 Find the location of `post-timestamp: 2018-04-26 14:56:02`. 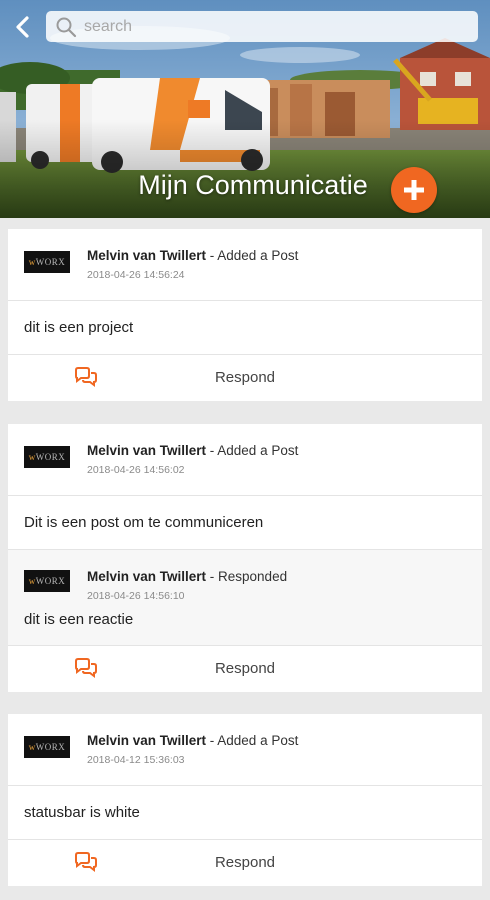

post-timestamp: 2018-04-26 14:56:02 is located at coordinates (136, 470).